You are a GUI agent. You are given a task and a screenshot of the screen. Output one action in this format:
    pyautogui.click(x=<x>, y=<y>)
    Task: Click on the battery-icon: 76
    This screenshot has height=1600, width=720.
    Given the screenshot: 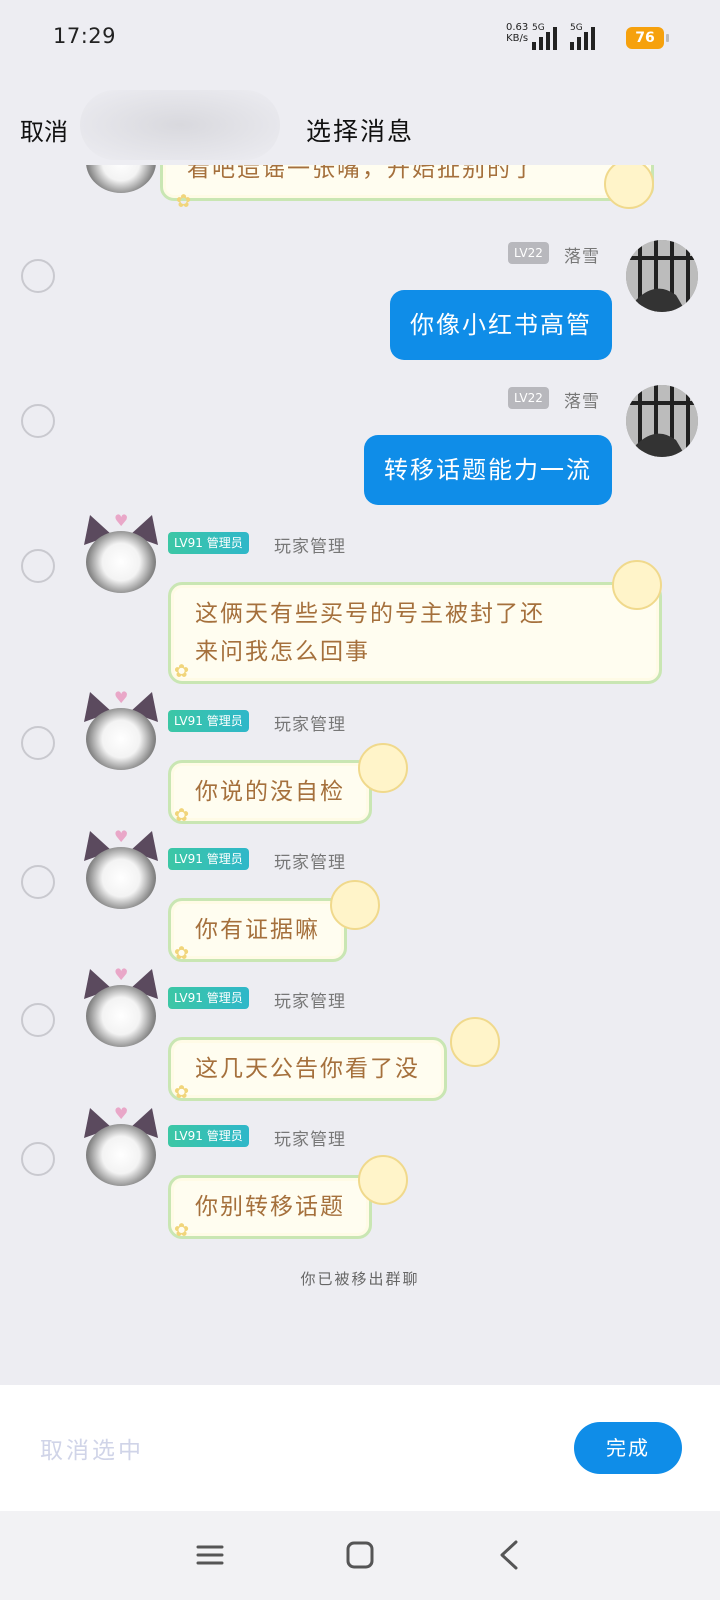 What is the action you would take?
    pyautogui.click(x=647, y=38)
    